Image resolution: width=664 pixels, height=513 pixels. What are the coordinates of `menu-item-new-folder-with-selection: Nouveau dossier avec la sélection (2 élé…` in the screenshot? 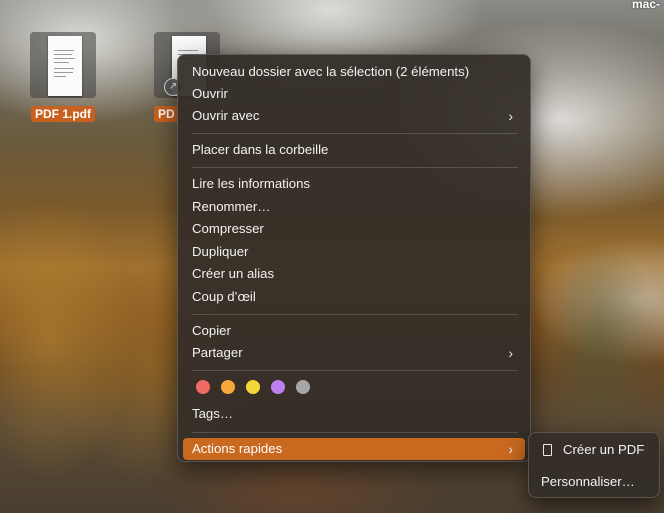 It's located at (354, 72).